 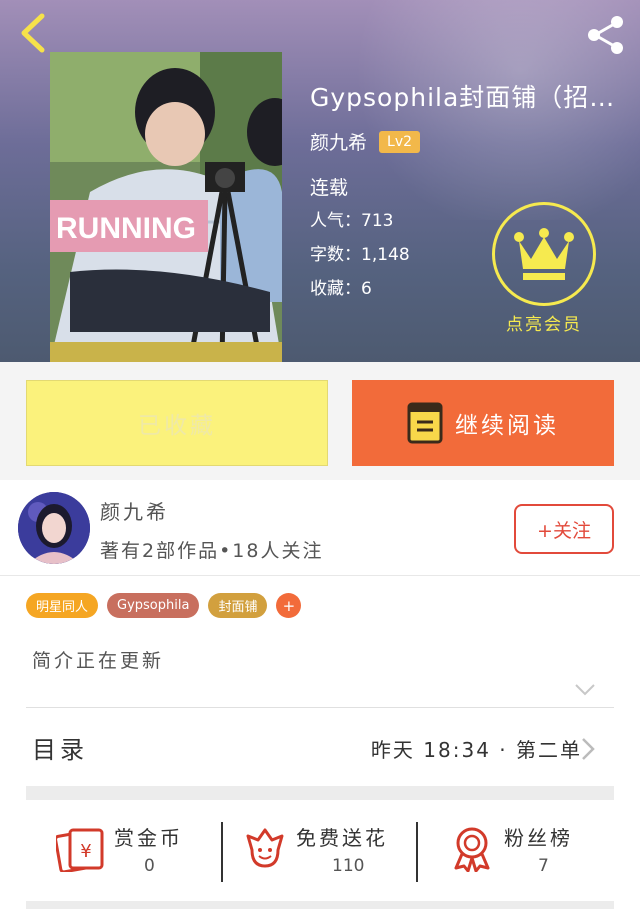 I want to click on vip-button, so click(x=544, y=254).